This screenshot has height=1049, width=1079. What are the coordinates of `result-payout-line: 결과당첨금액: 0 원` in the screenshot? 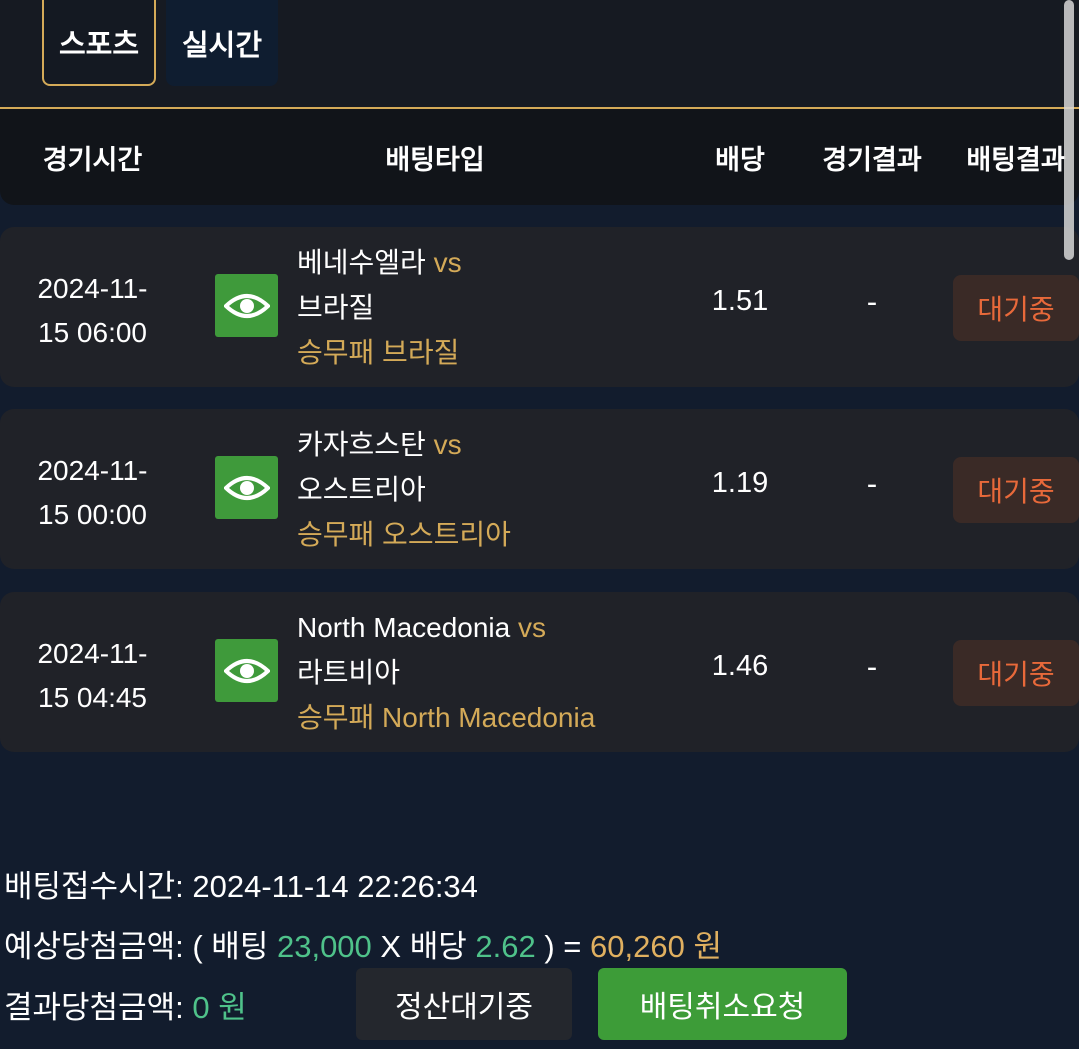 It's located at (125, 1004).